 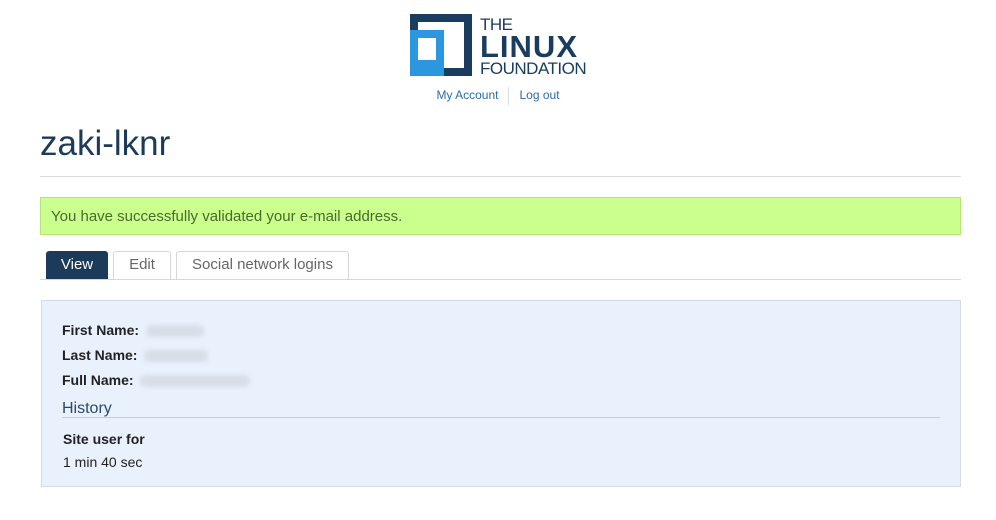 I want to click on logo-linux: LINUX, so click(x=529, y=46).